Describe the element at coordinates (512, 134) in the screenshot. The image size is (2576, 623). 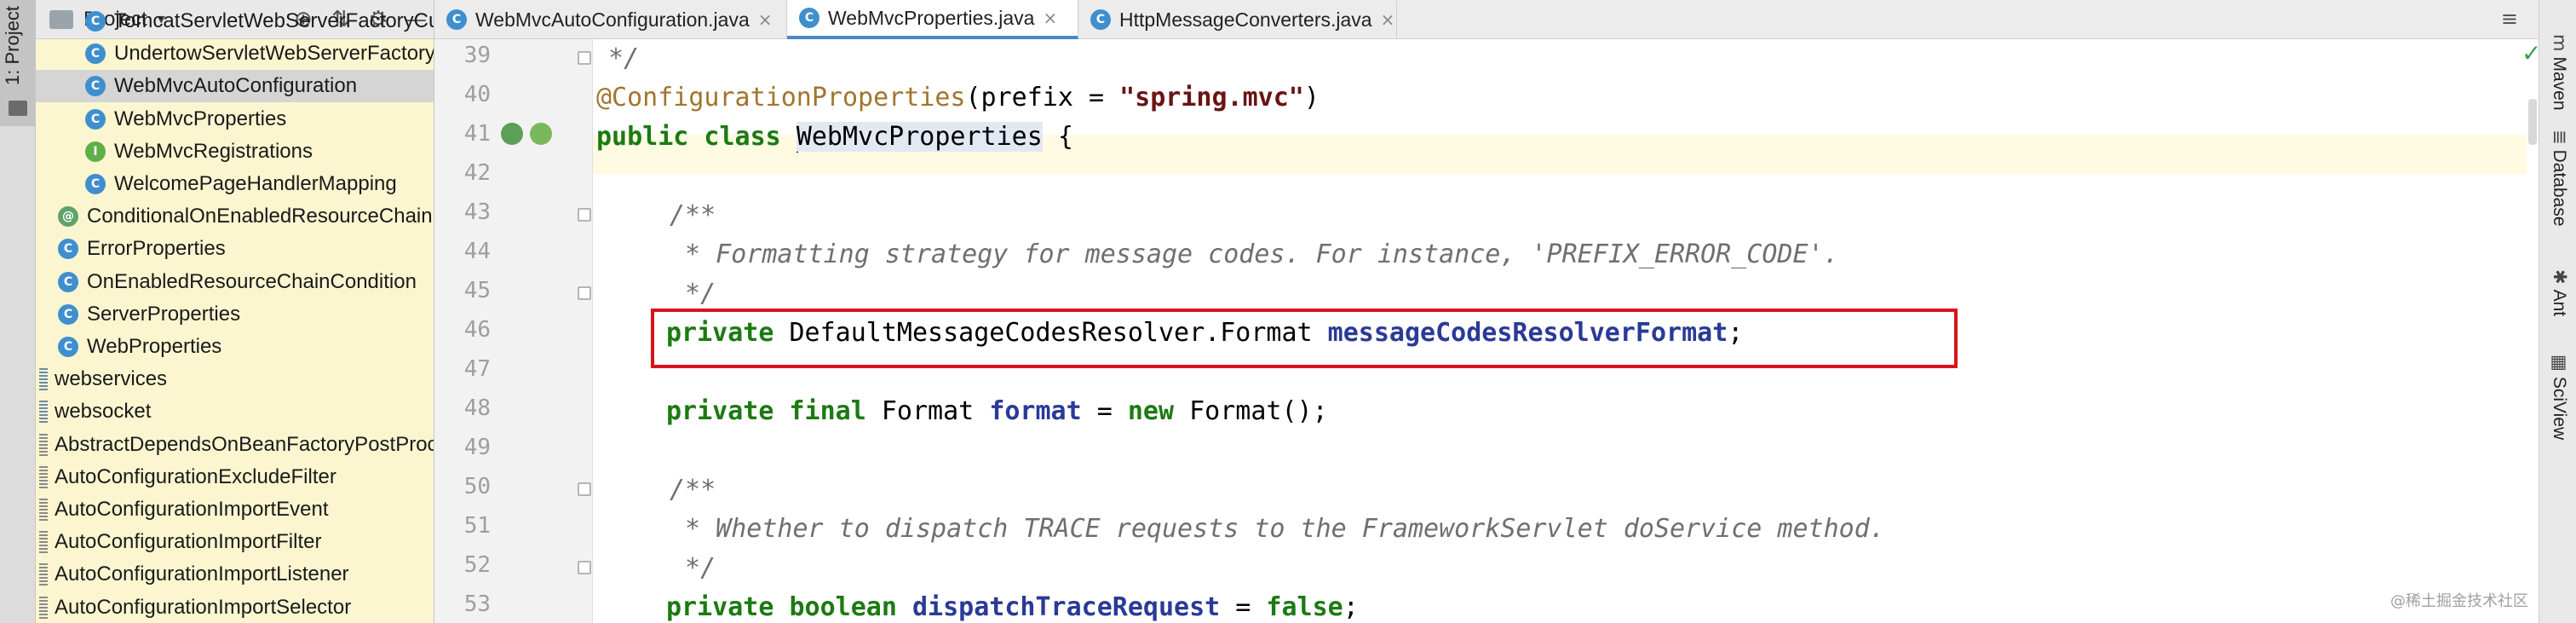
I see `spring-bean-icon` at that location.